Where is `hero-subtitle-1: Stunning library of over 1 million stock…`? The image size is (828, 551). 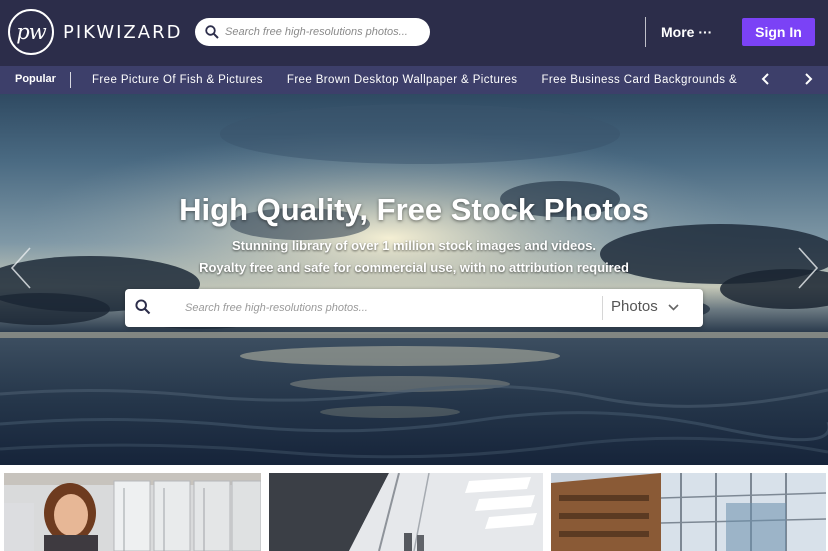
hero-subtitle-1: Stunning library of over 1 million stock… is located at coordinates (414, 245).